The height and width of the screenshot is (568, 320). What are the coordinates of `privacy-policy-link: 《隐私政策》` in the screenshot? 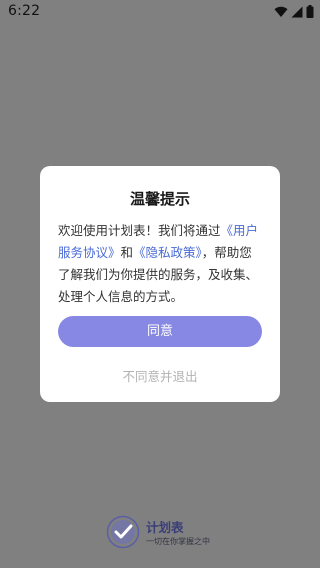 It's located at (167, 252).